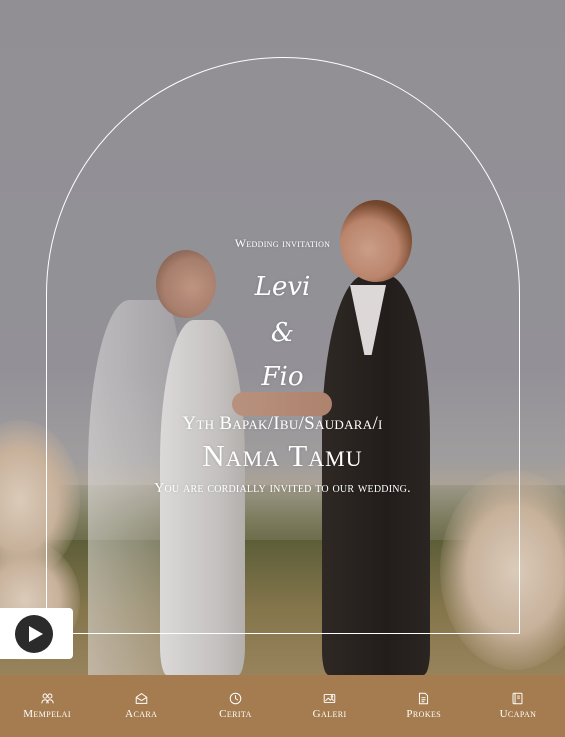 This screenshot has height=737, width=565. I want to click on bride-name: Fio, so click(282, 377).